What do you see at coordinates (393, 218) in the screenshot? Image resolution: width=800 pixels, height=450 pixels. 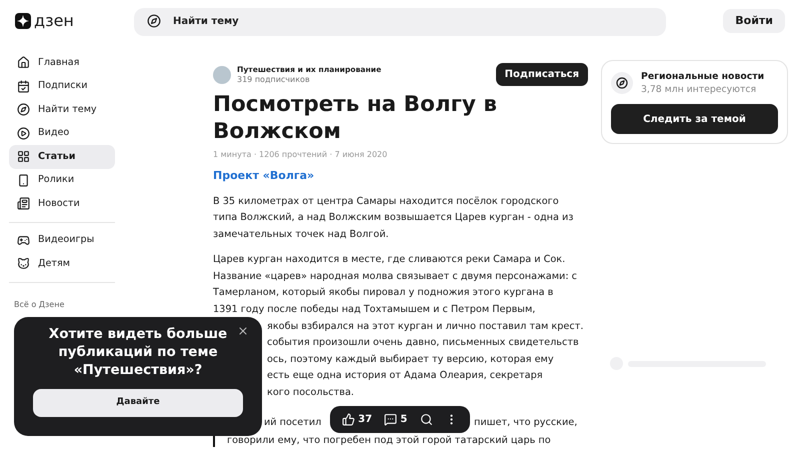 I see `paragraph-line: типа Волжский, а над Волжским возвышается Царев курган - одна из` at bounding box center [393, 218].